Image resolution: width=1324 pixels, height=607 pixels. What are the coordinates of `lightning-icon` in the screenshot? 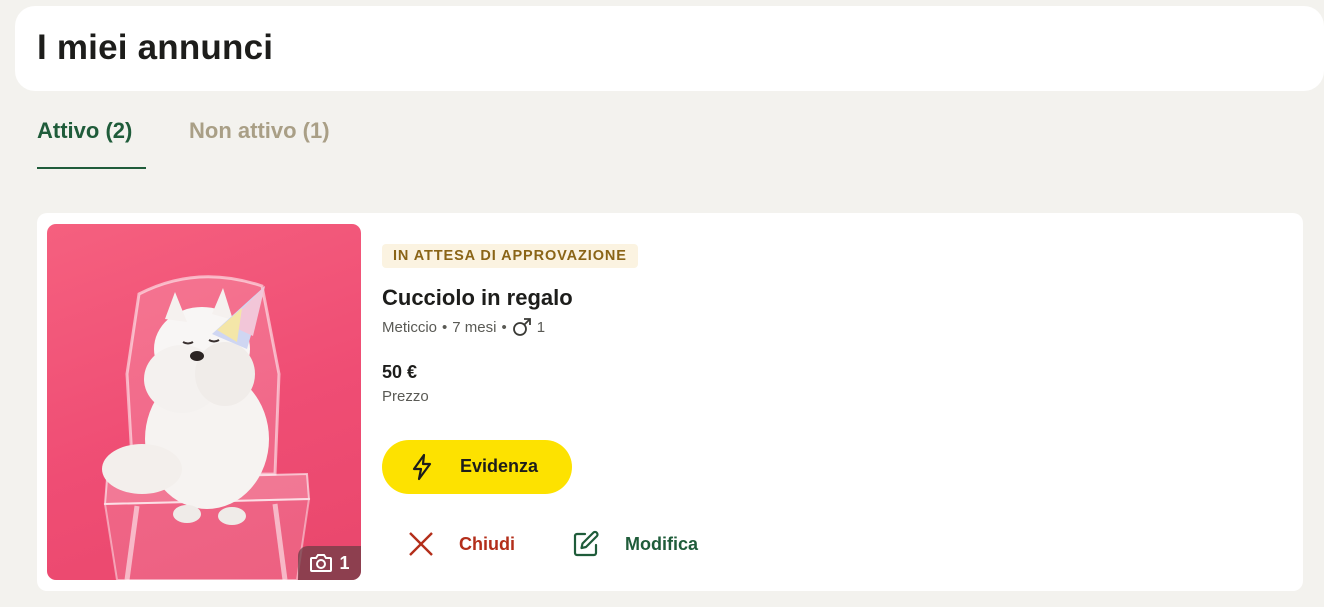 It's located at (422, 467).